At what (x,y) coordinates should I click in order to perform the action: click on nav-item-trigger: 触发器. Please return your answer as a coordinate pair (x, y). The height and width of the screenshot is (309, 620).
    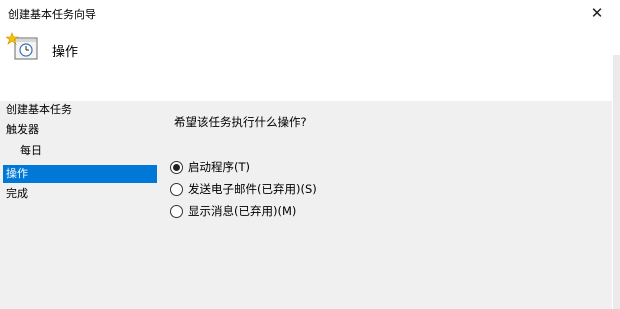
    Looking at the image, I should click on (80, 130).